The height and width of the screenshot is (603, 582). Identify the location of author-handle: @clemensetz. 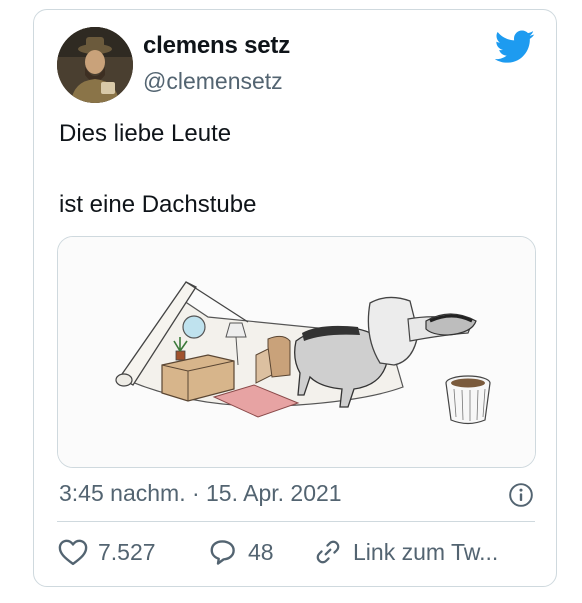
(213, 81).